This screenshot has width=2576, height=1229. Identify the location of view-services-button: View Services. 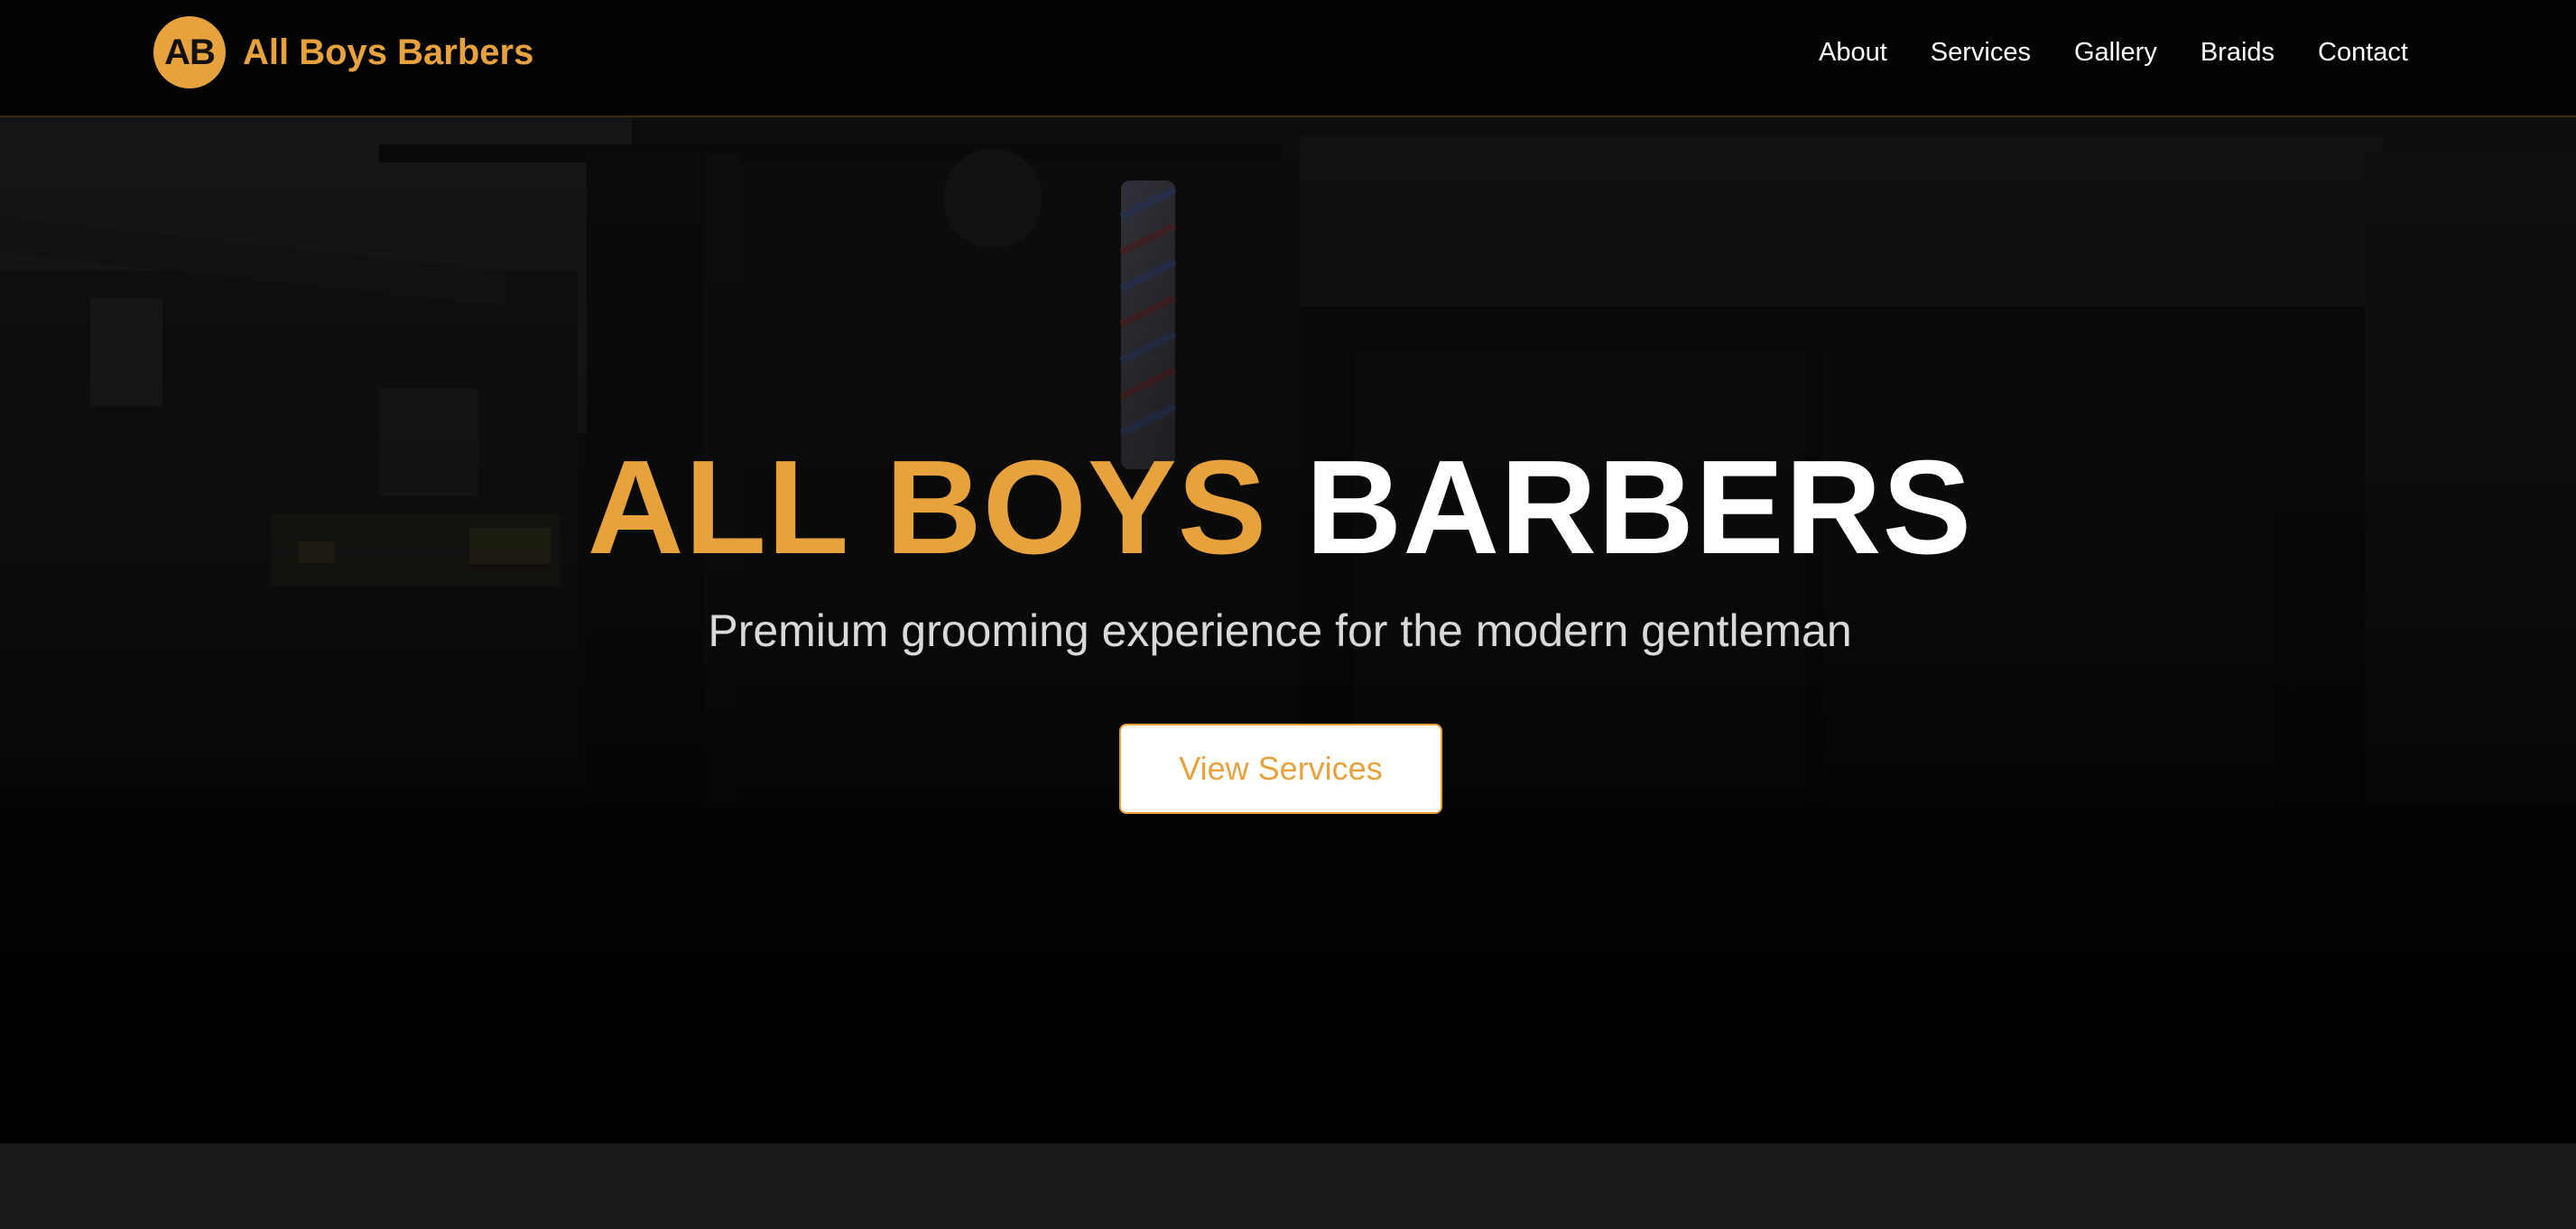
(1280, 769).